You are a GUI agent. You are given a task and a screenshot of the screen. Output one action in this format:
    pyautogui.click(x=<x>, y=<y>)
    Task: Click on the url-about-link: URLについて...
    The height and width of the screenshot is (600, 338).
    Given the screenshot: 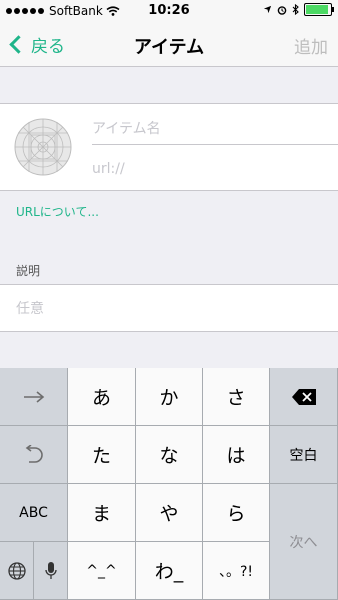 What is the action you would take?
    pyautogui.click(x=57, y=211)
    